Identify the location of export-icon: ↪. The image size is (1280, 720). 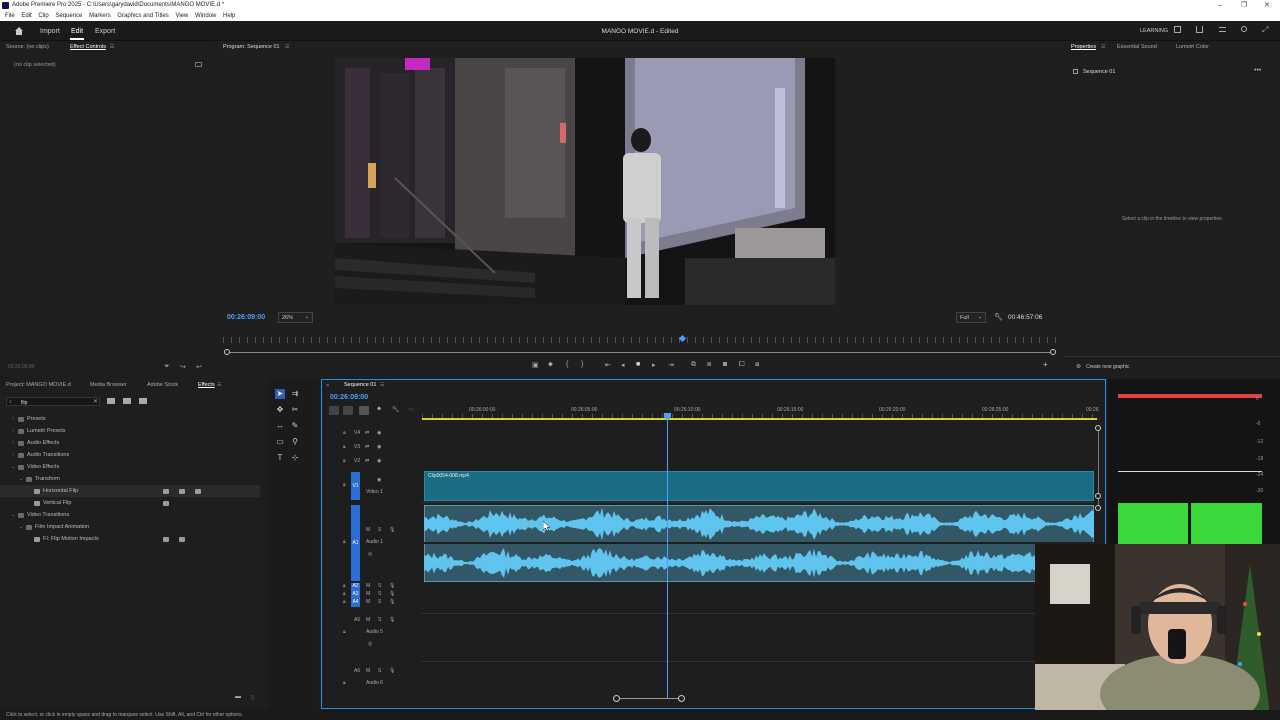
(183, 367).